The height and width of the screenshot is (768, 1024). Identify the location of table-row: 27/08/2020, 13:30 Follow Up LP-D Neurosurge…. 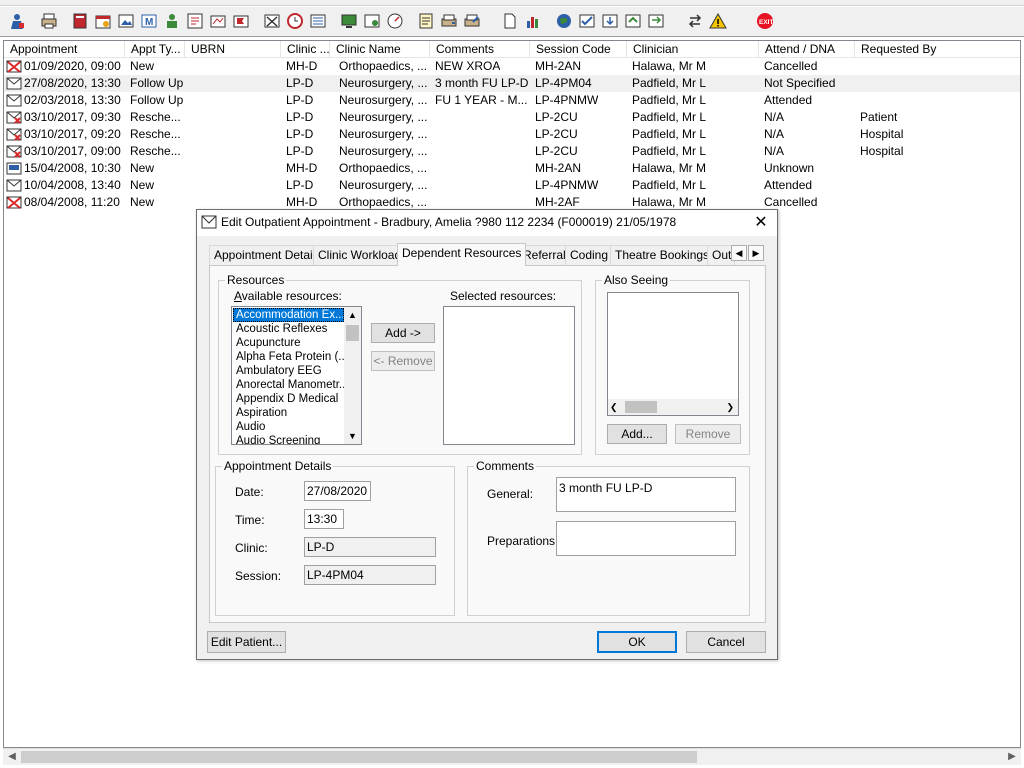
(512, 83).